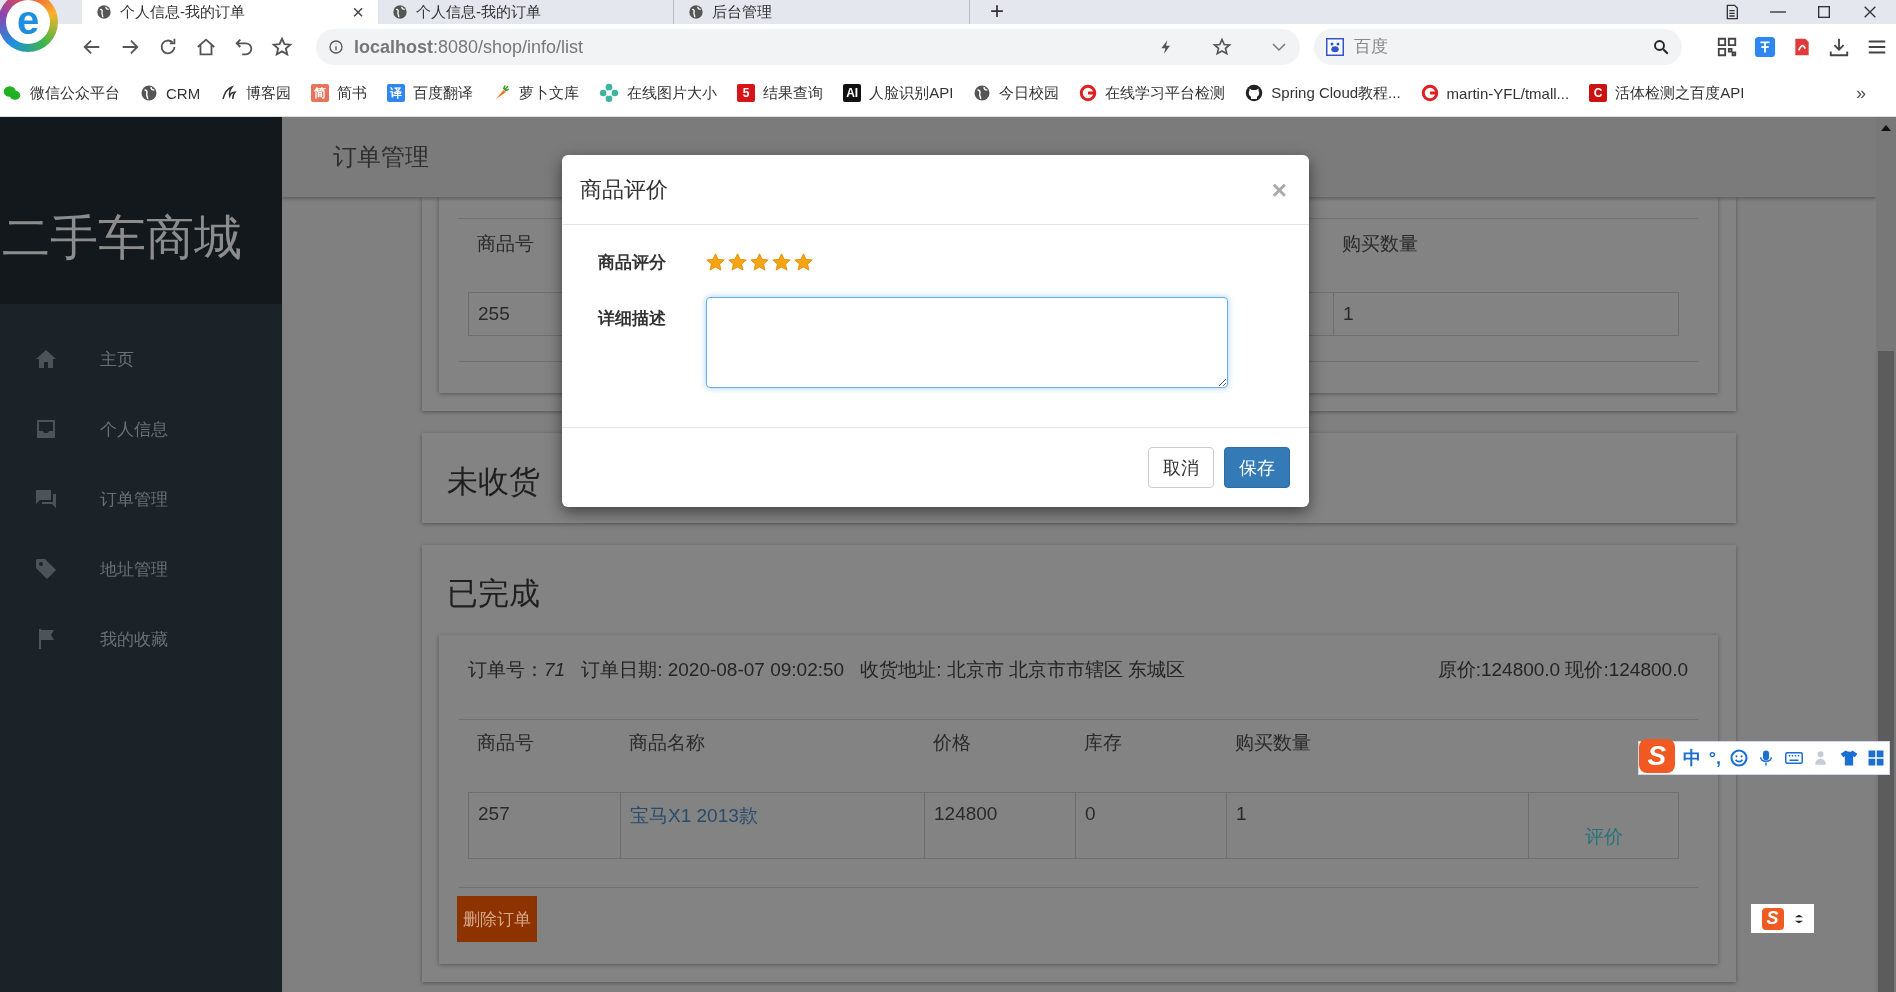  I want to click on maximize-icon, so click(1824, 12).